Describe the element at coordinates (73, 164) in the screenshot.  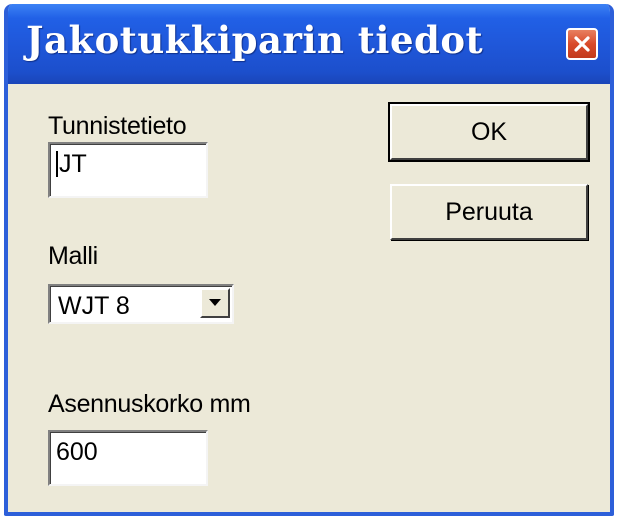
I see `identifier-value: JT` at that location.